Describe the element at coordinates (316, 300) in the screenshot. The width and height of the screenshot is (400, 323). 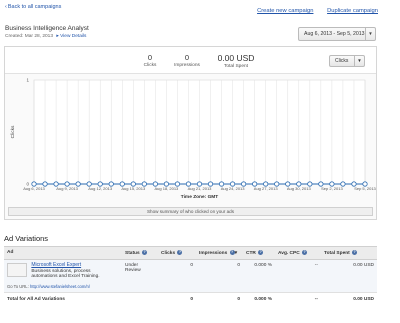
I see `total-avg-cpc: --` at that location.